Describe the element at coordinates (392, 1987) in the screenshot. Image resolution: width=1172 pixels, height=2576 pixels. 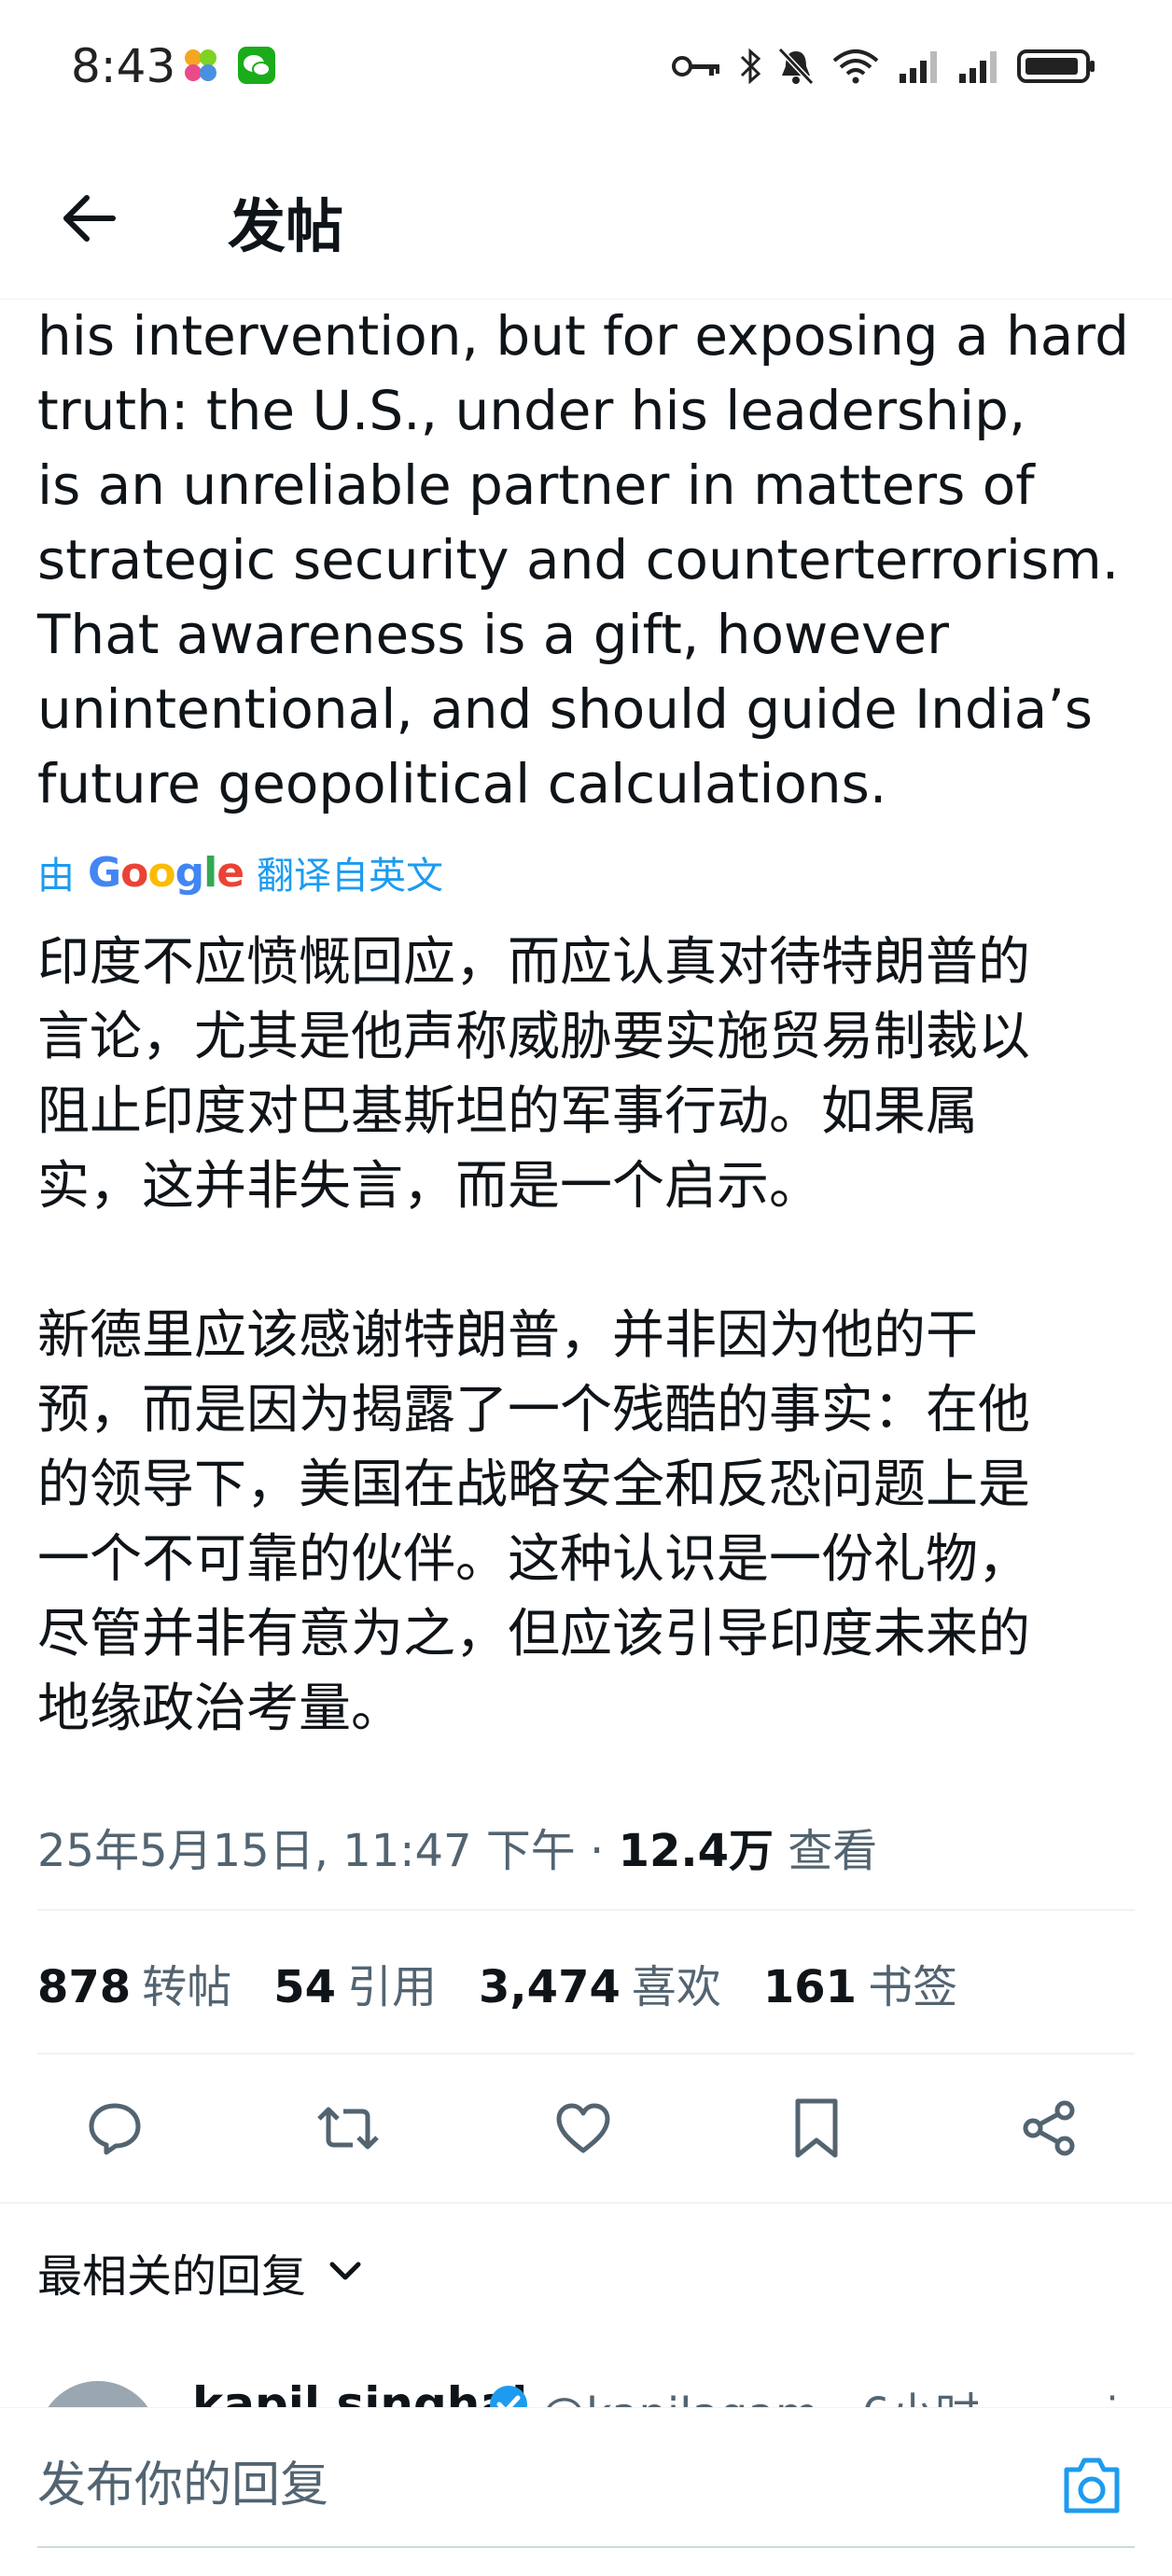
I see `stat-label: 引用` at that location.